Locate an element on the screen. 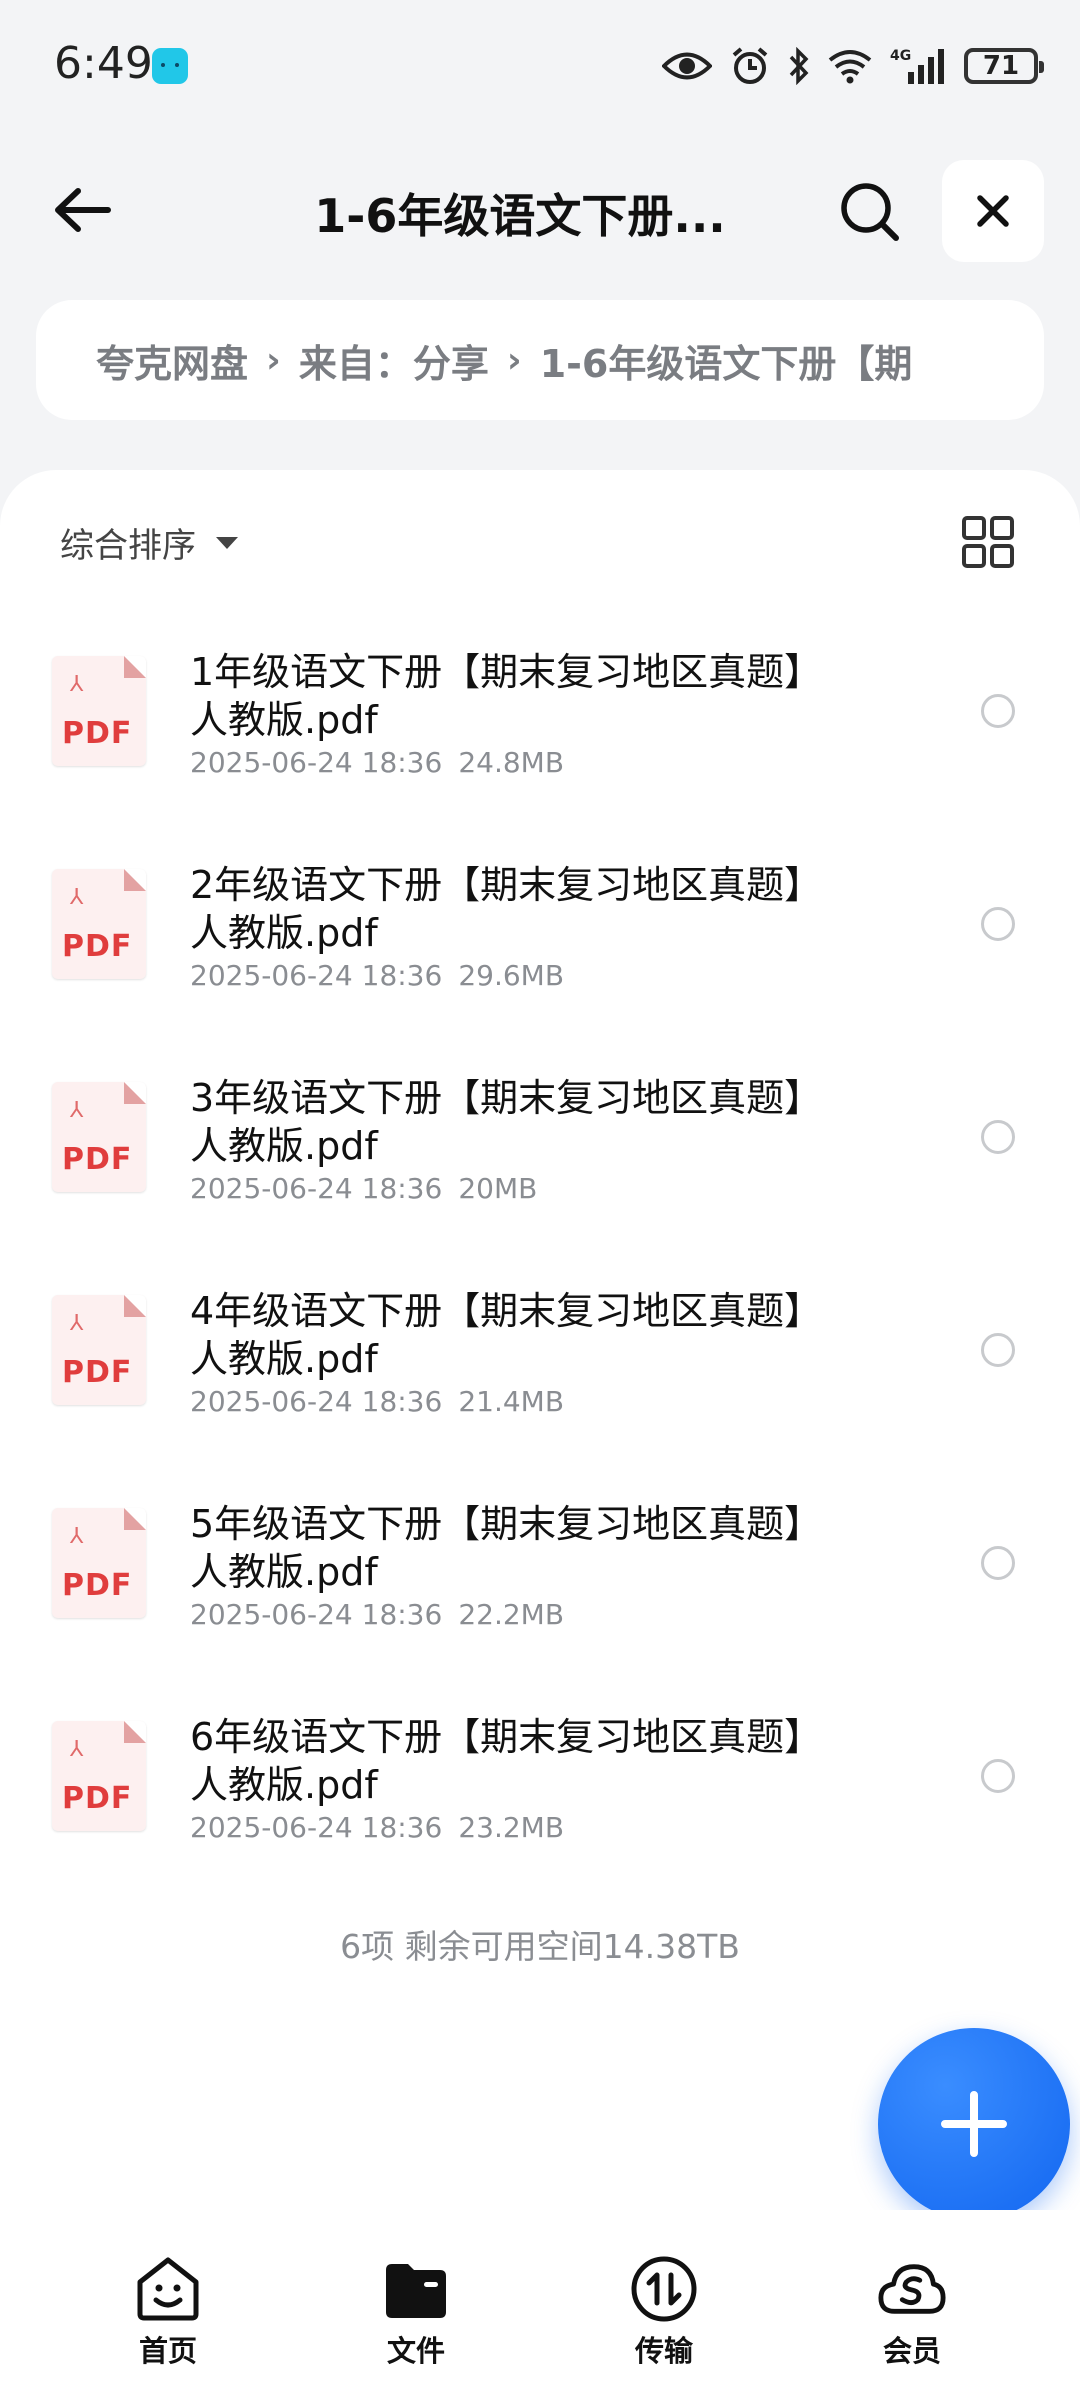  status-time: 6:49 is located at coordinates (103, 63).